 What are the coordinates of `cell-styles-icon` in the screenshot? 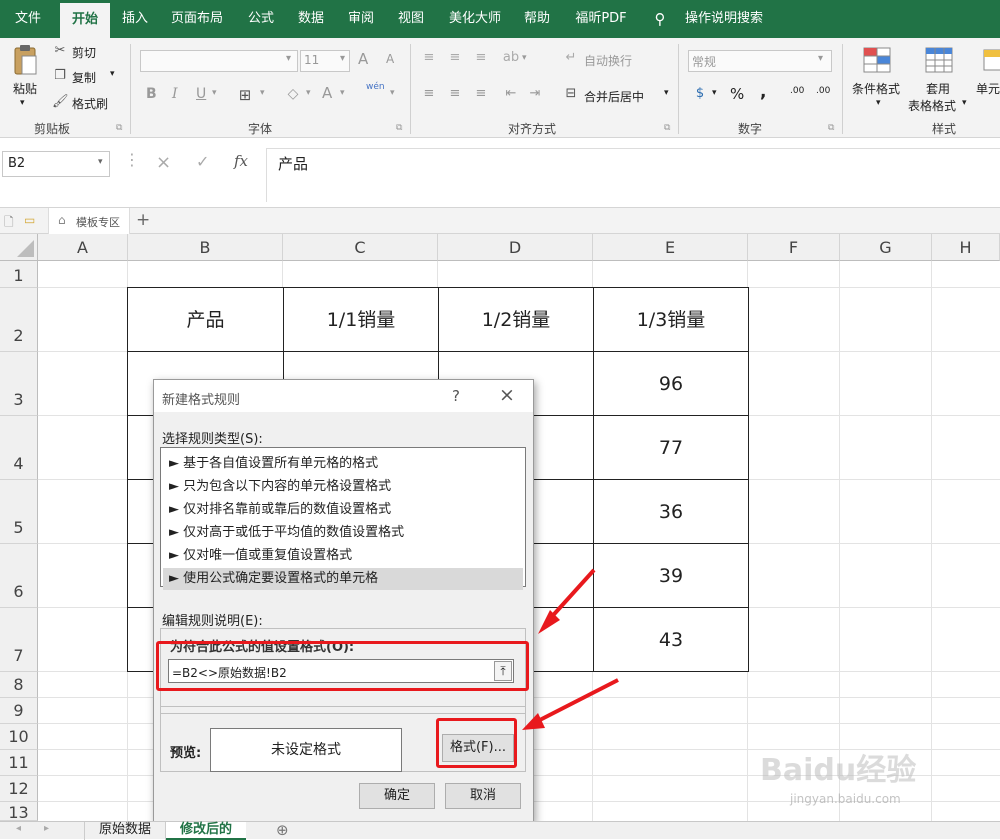 It's located at (991, 61).